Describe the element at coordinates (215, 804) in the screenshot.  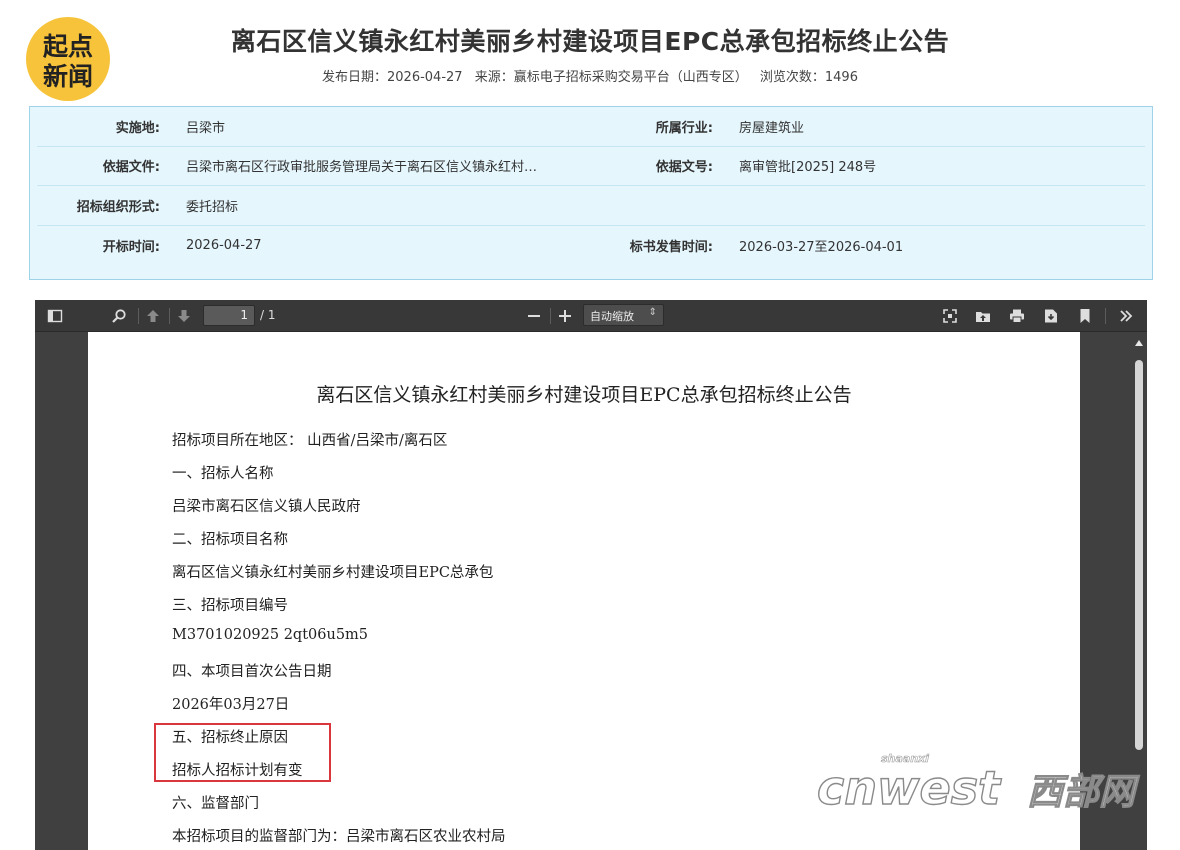
I see `document-line: 六、监督部门` at that location.